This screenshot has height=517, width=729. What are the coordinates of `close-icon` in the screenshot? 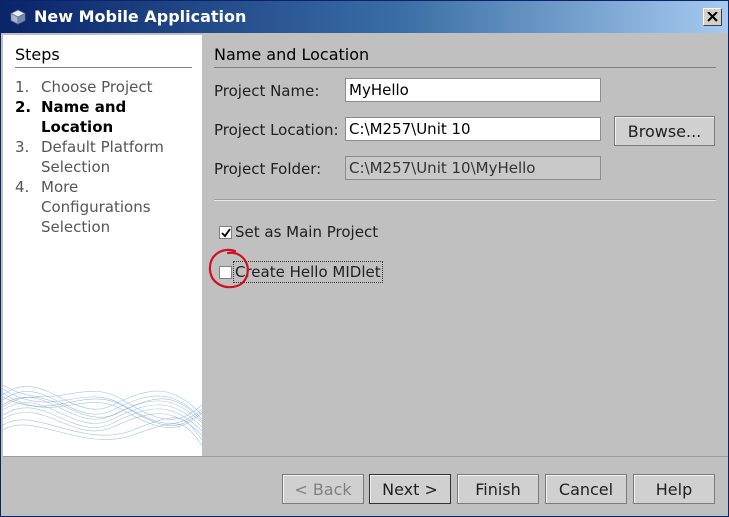 It's located at (712, 17).